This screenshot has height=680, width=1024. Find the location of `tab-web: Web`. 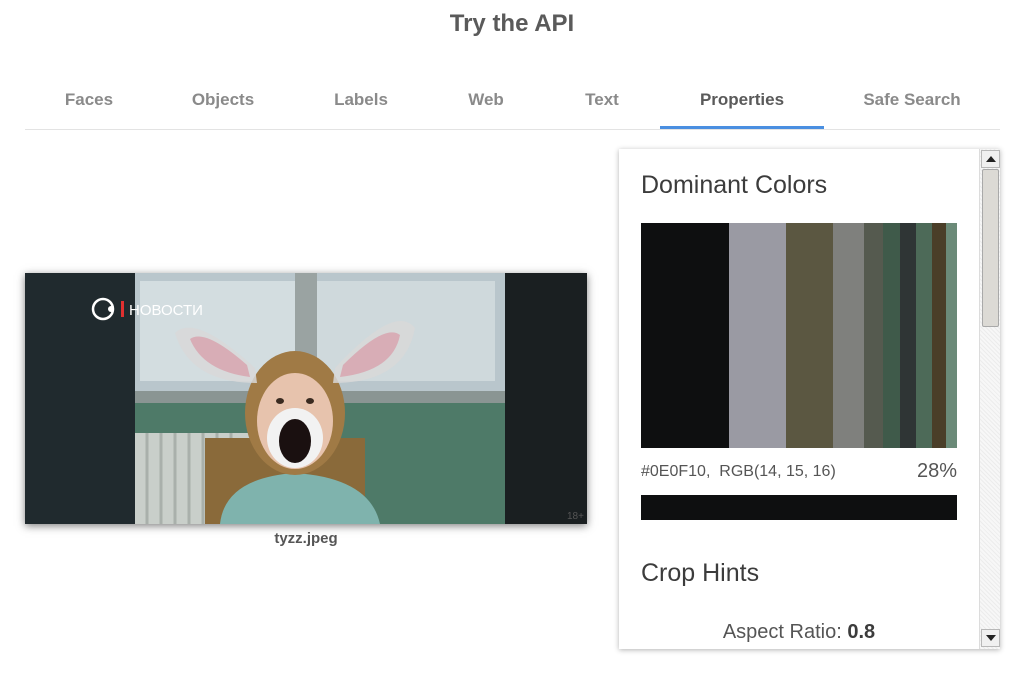

tab-web: Web is located at coordinates (486, 100).